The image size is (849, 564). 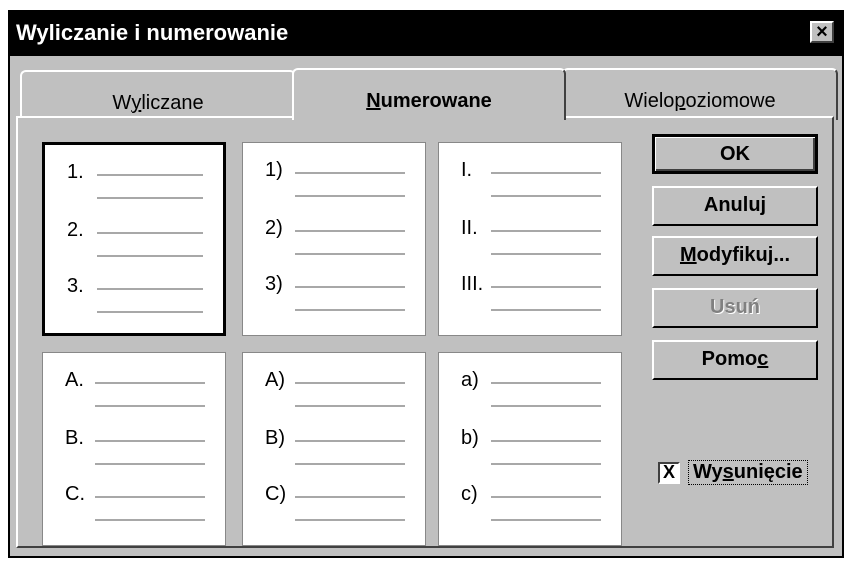 I want to click on list-marker: 1), so click(x=274, y=170).